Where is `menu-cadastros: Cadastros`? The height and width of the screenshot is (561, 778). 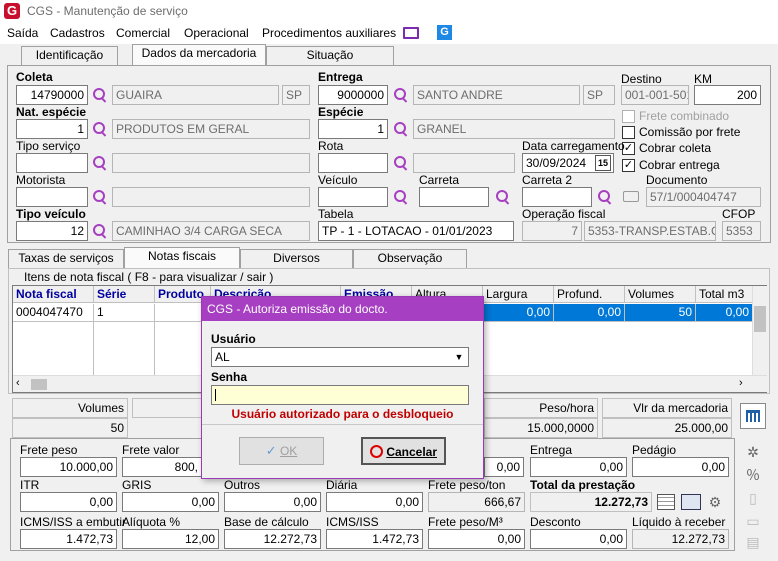 menu-cadastros: Cadastros is located at coordinates (77, 33).